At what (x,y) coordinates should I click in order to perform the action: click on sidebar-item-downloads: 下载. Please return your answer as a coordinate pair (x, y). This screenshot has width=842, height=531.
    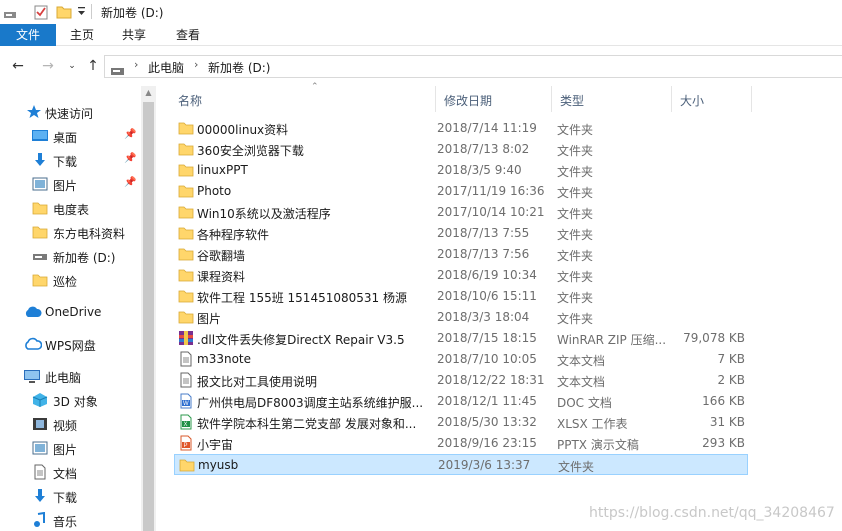
    Looking at the image, I should click on (70, 496).